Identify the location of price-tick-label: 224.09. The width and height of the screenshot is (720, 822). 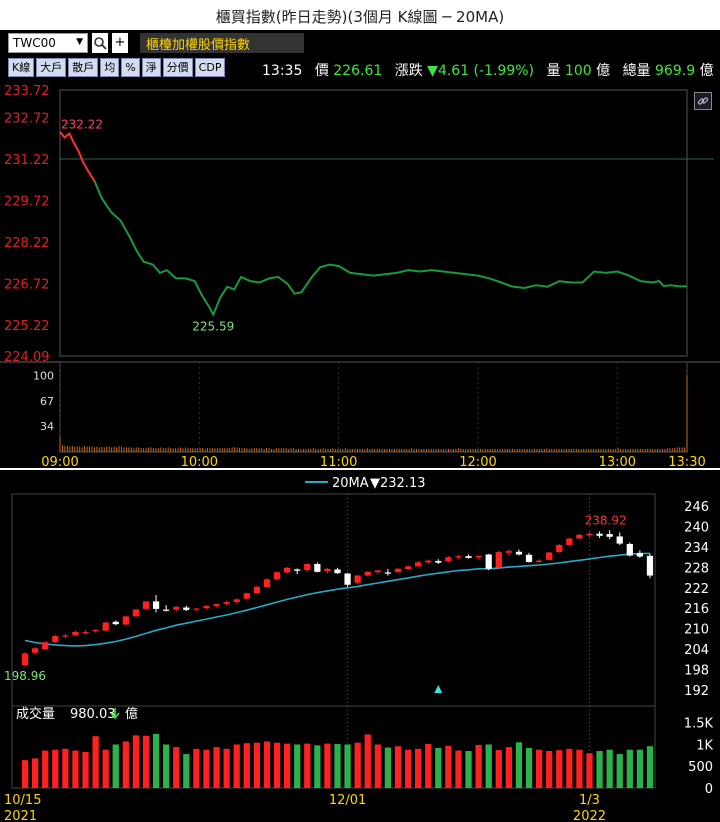
(27, 357).